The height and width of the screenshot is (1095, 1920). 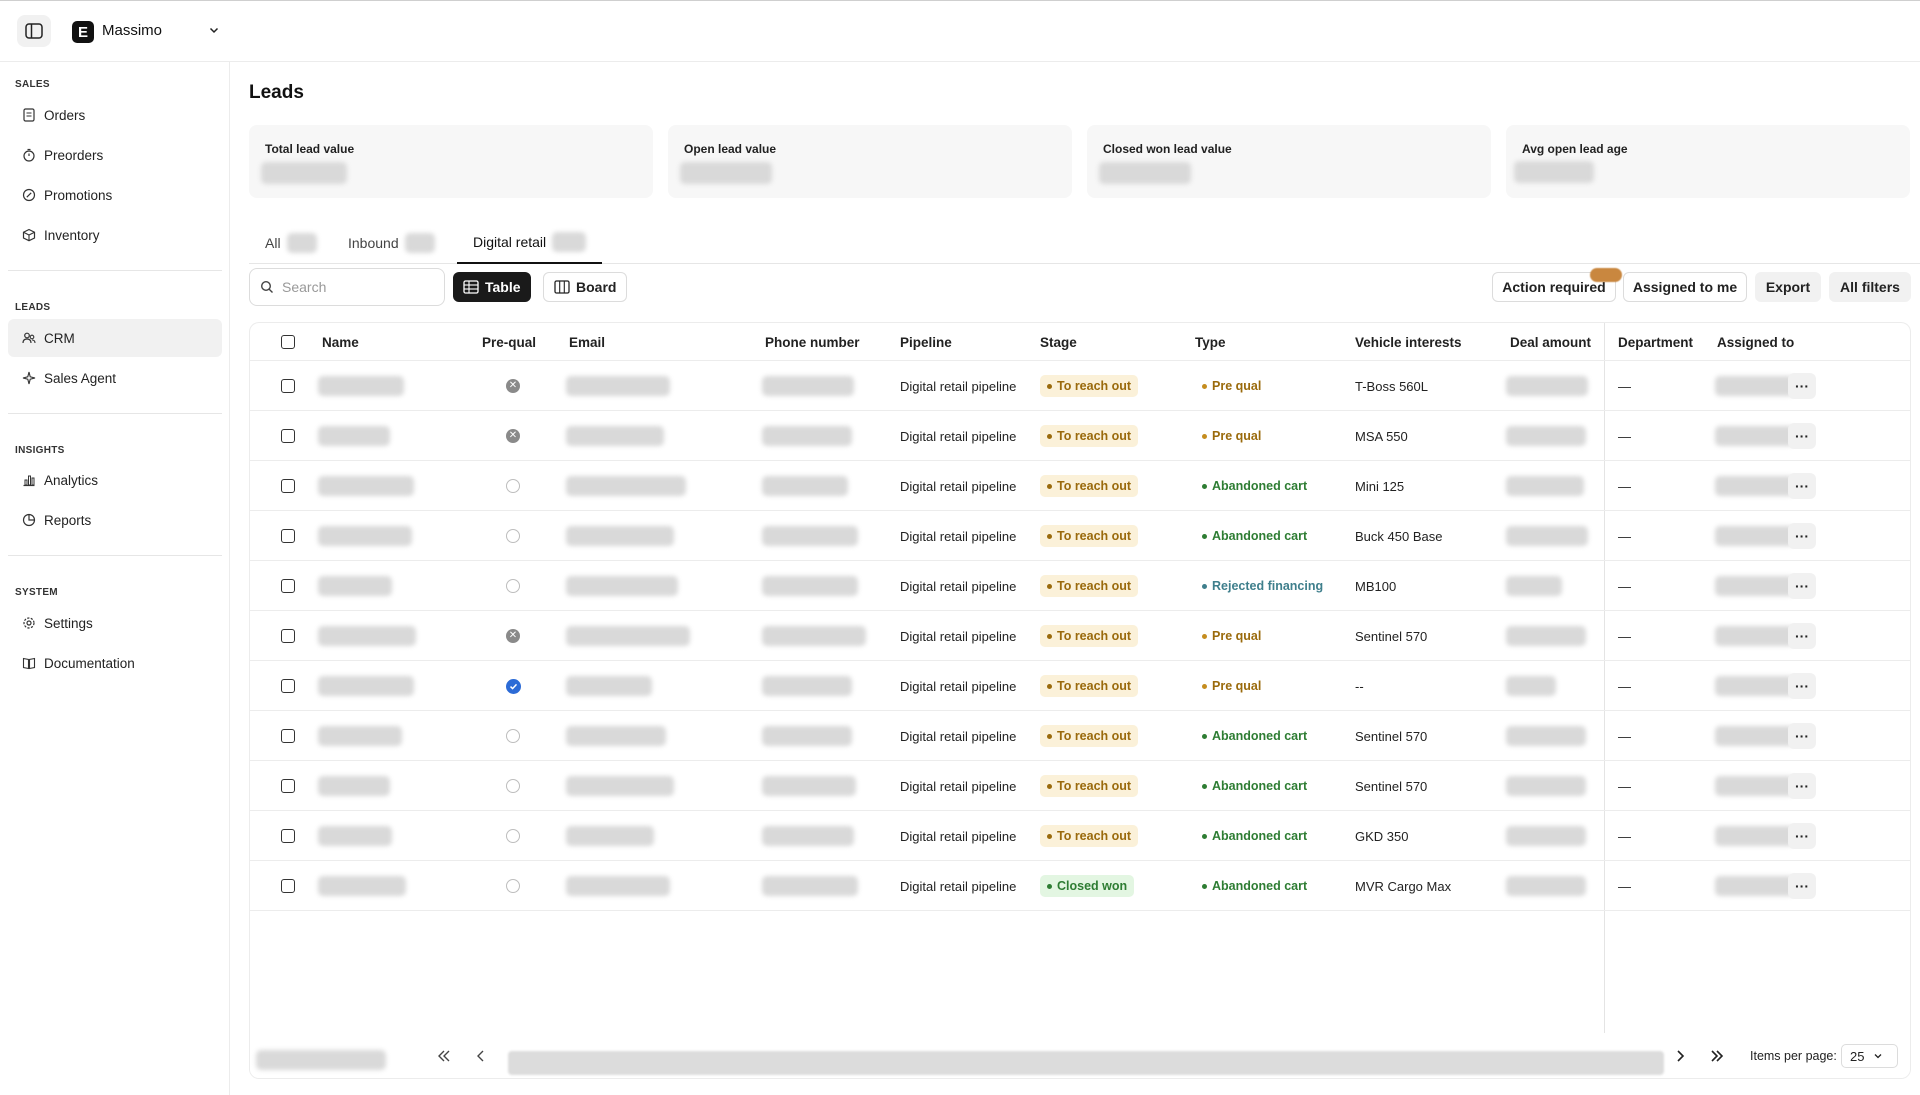 What do you see at coordinates (347, 287) in the screenshot?
I see `search-input: Search` at bounding box center [347, 287].